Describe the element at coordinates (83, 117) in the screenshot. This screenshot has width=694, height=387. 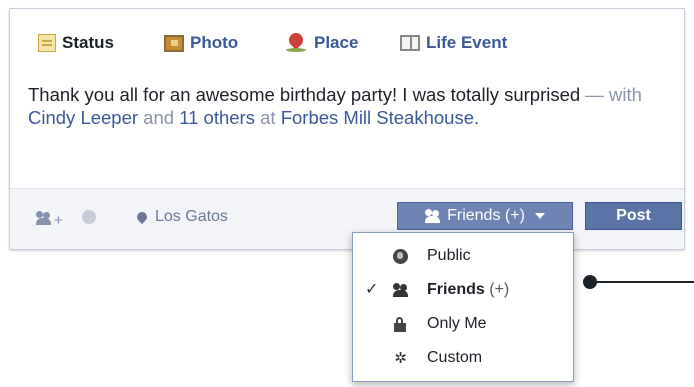
I see `tagged-person-link: Cindy Leeper` at that location.